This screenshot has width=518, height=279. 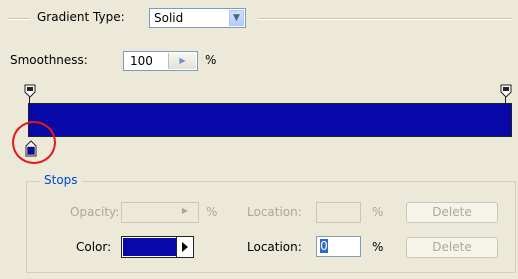 I want to click on color-menu-button, so click(x=184, y=247).